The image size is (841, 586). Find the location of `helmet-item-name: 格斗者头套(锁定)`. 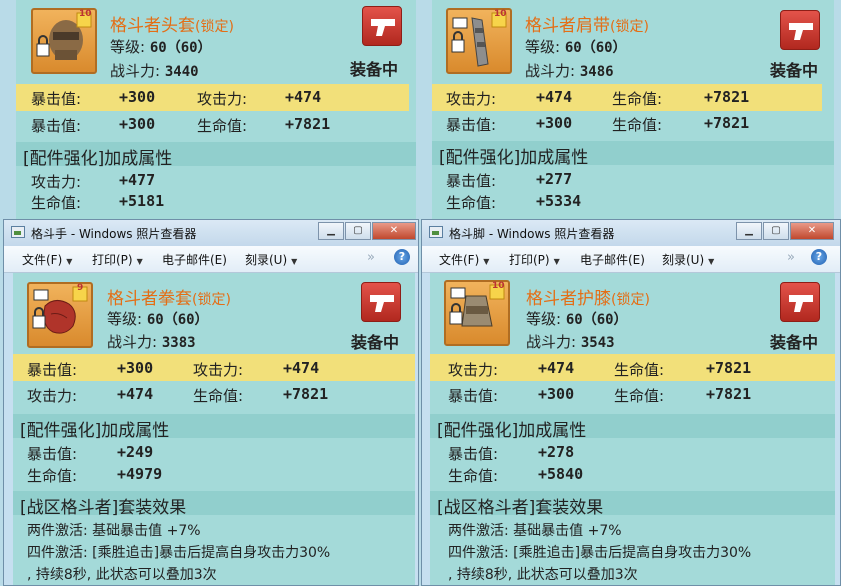

helmet-item-name: 格斗者头套(锁定) is located at coordinates (172, 23).